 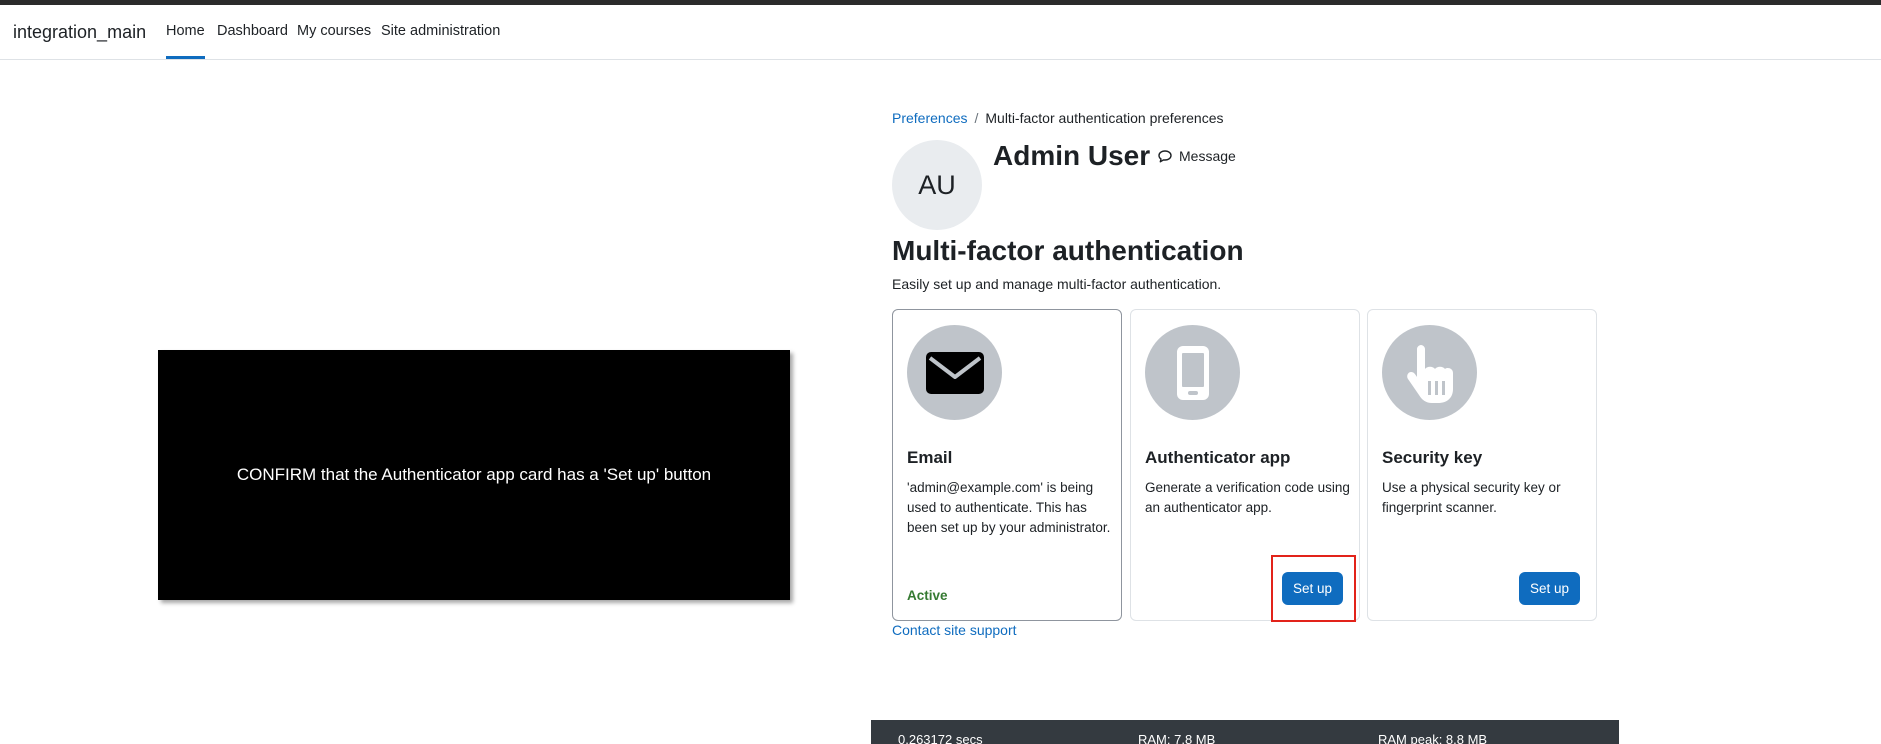 I want to click on avatar-initials: AU, so click(x=937, y=184).